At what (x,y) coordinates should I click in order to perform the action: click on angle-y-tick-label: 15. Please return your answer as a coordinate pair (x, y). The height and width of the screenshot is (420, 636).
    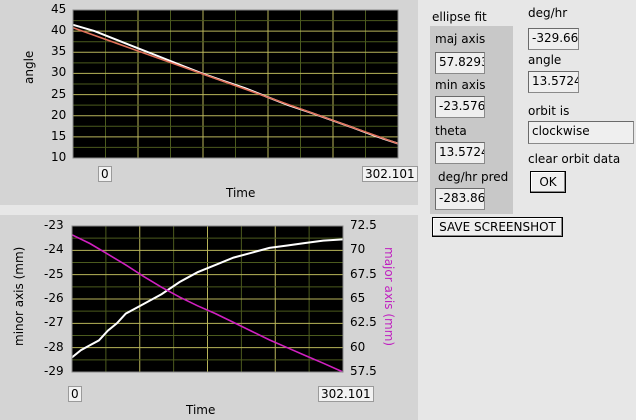
    Looking at the image, I should click on (59, 135).